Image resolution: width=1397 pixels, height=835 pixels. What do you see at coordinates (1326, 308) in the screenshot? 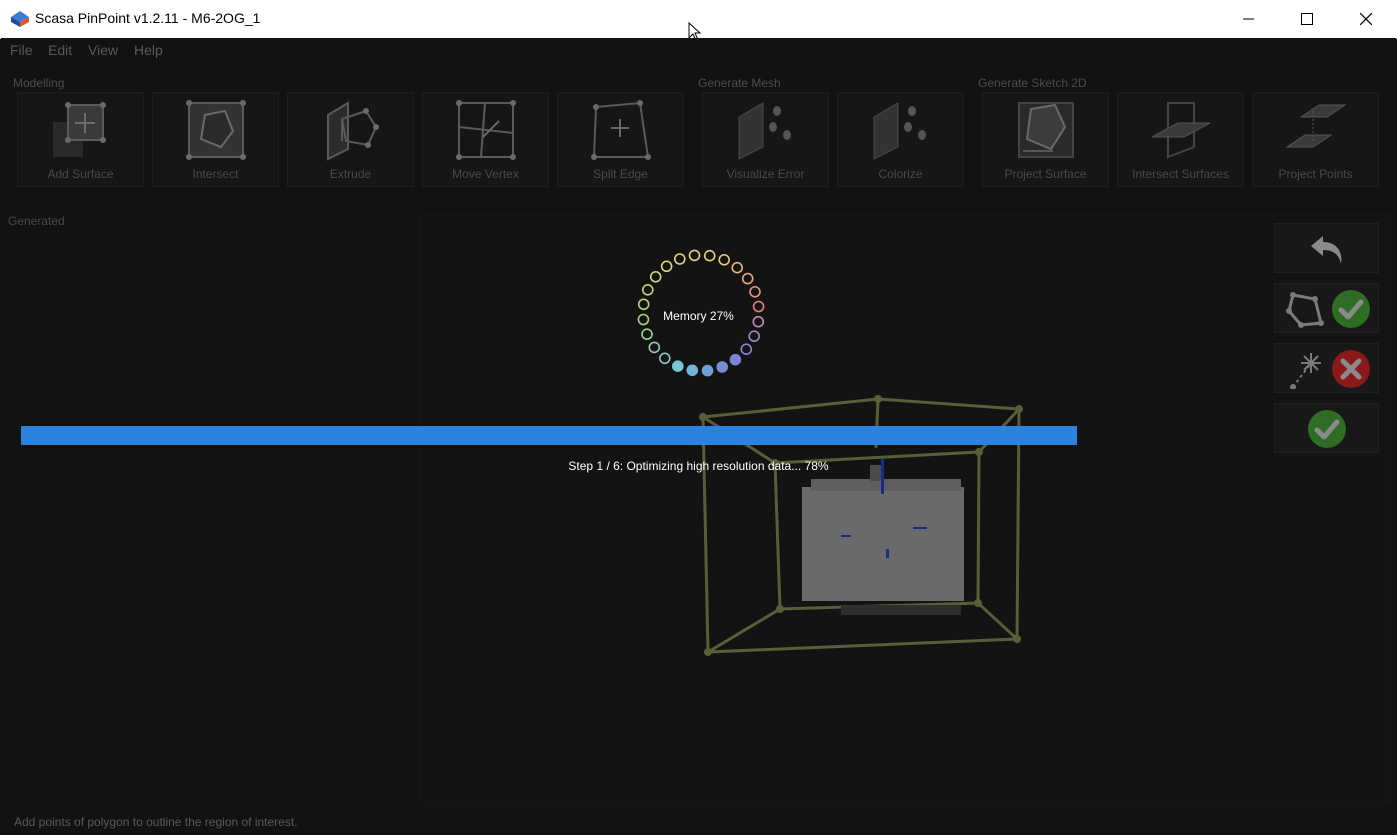
I see `confirm-polygon-button` at bounding box center [1326, 308].